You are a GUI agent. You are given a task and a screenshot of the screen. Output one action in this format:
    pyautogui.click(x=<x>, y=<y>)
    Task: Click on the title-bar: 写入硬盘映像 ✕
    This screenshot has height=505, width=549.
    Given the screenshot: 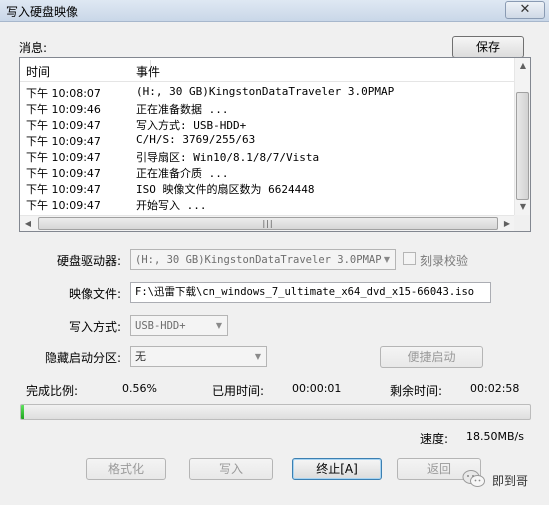 What is the action you would take?
    pyautogui.click(x=274, y=11)
    